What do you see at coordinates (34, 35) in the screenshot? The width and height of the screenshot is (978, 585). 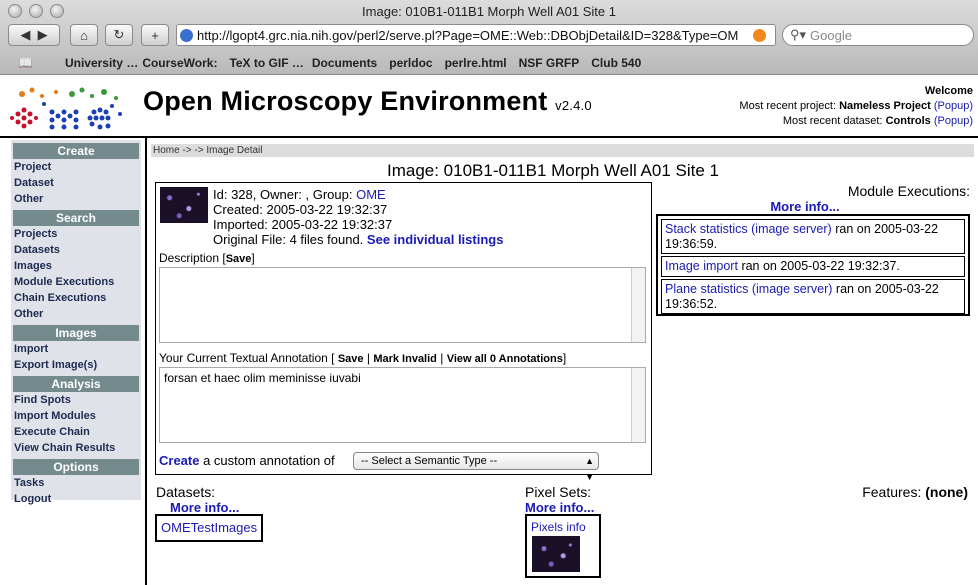 I see `back-forward-buttons: ◀ ▶` at bounding box center [34, 35].